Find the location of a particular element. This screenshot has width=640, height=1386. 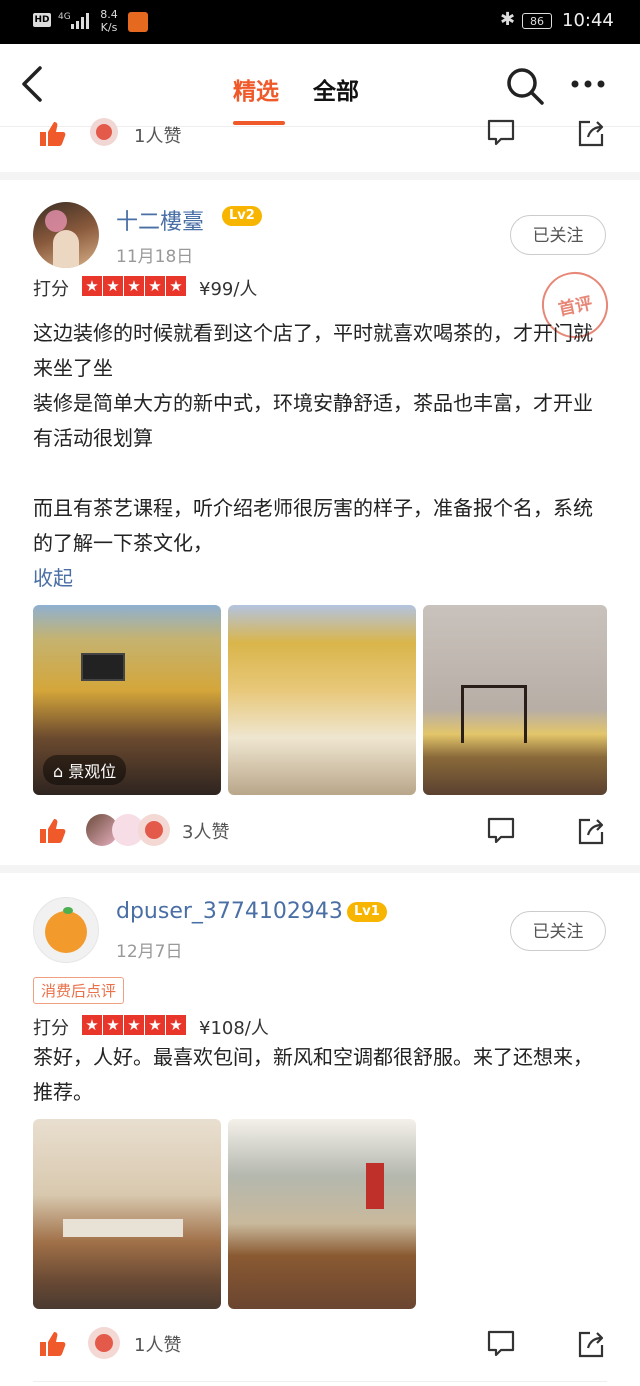

clock: 10:44 is located at coordinates (588, 20).